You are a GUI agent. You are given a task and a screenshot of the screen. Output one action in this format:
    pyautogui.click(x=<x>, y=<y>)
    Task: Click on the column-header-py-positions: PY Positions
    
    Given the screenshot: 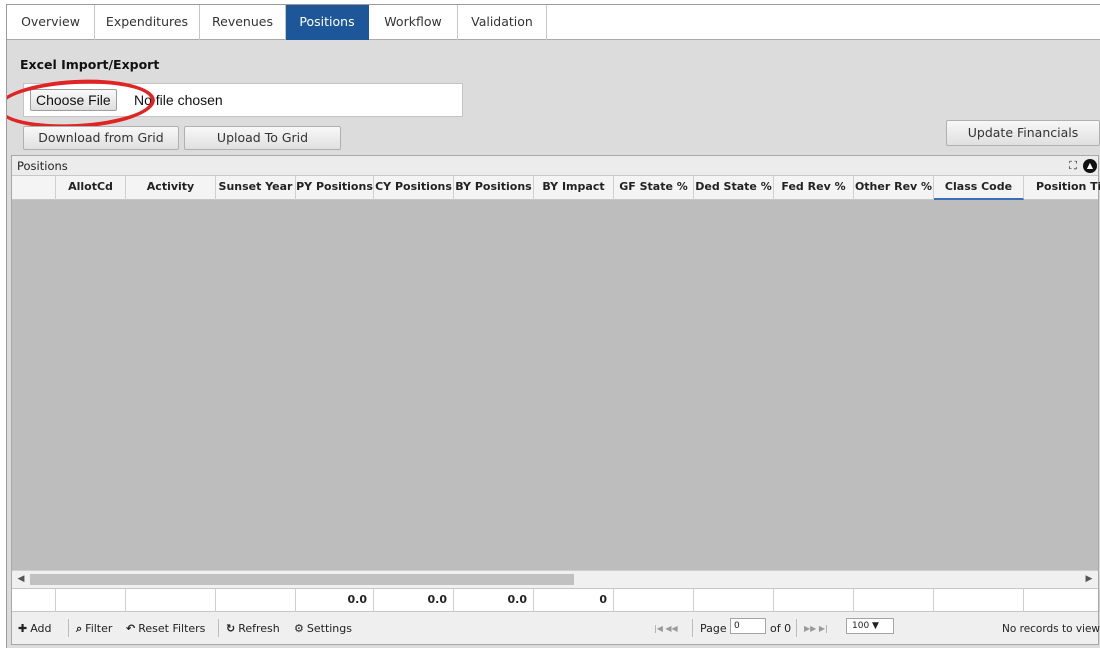 What is the action you would take?
    pyautogui.click(x=335, y=188)
    